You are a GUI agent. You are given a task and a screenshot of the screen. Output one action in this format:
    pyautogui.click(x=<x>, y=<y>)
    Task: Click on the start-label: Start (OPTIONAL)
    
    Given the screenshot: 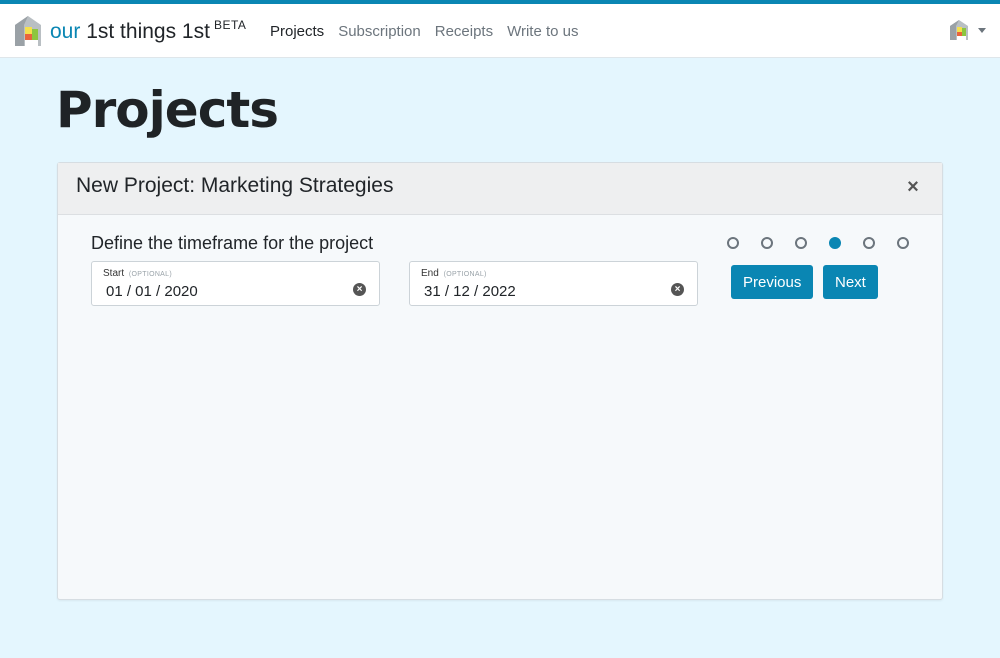 What is the action you would take?
    pyautogui.click(x=137, y=273)
    